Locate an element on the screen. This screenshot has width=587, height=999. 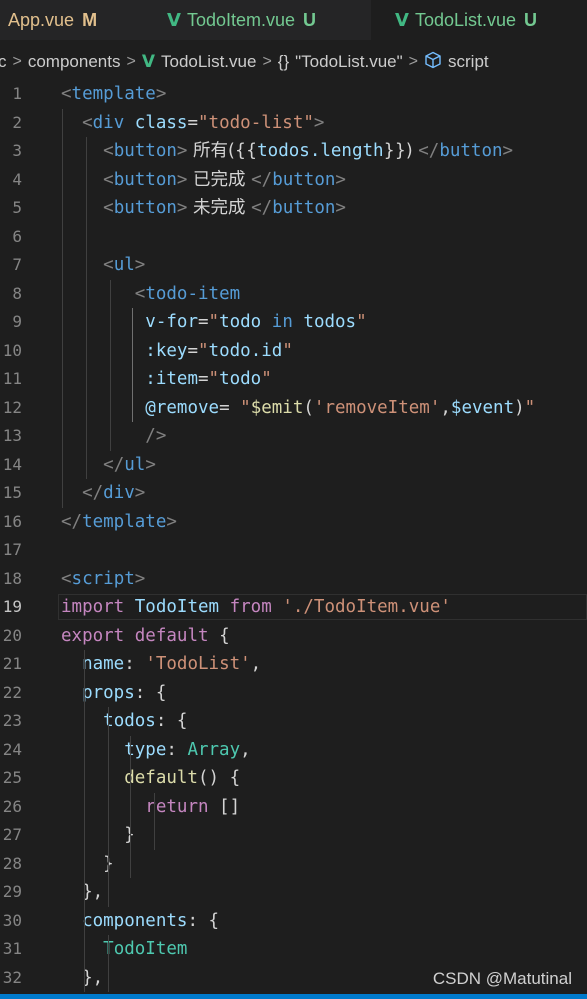
code-line: 27 } is located at coordinates (293, 835).